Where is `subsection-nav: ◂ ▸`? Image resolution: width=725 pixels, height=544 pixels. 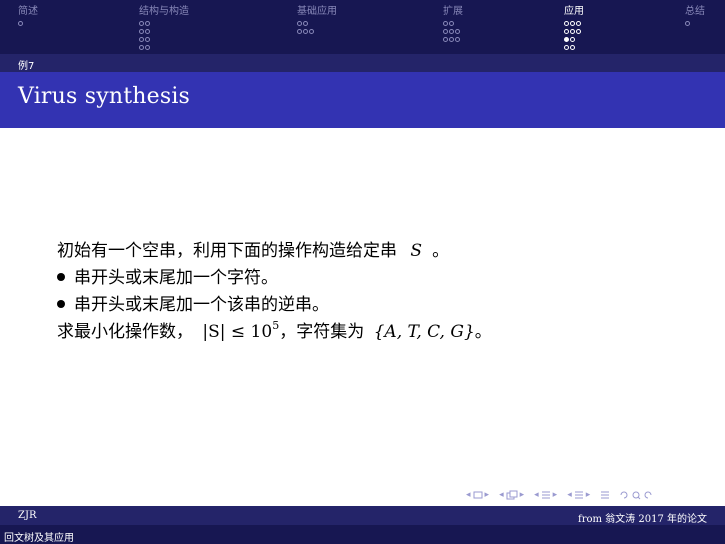
subsection-nav: ◂ ▸ is located at coordinates (511, 495).